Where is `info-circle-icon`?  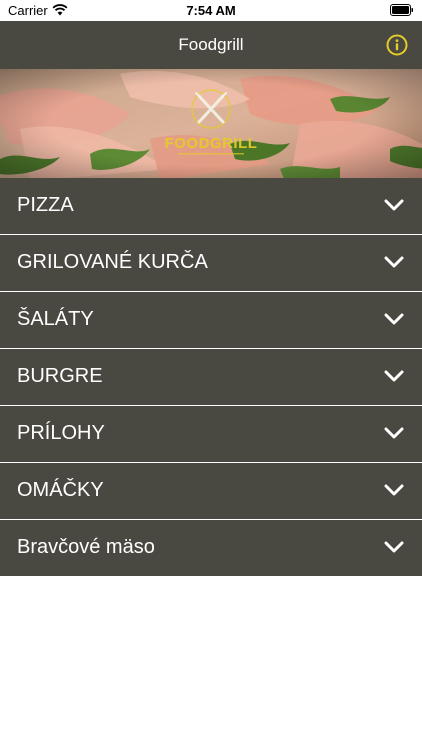
info-circle-icon is located at coordinates (397, 45).